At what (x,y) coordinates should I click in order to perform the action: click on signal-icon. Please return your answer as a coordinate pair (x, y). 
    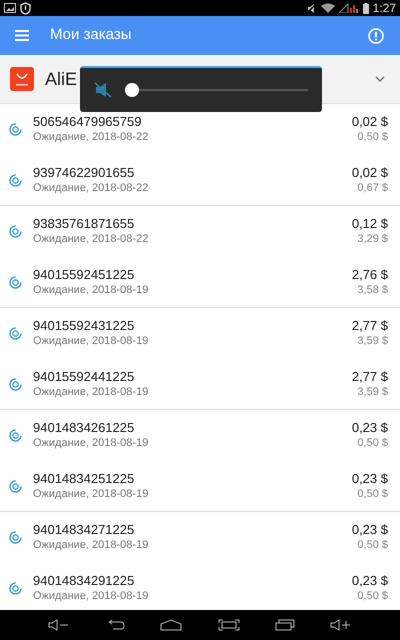
    Looking at the image, I should click on (348, 8).